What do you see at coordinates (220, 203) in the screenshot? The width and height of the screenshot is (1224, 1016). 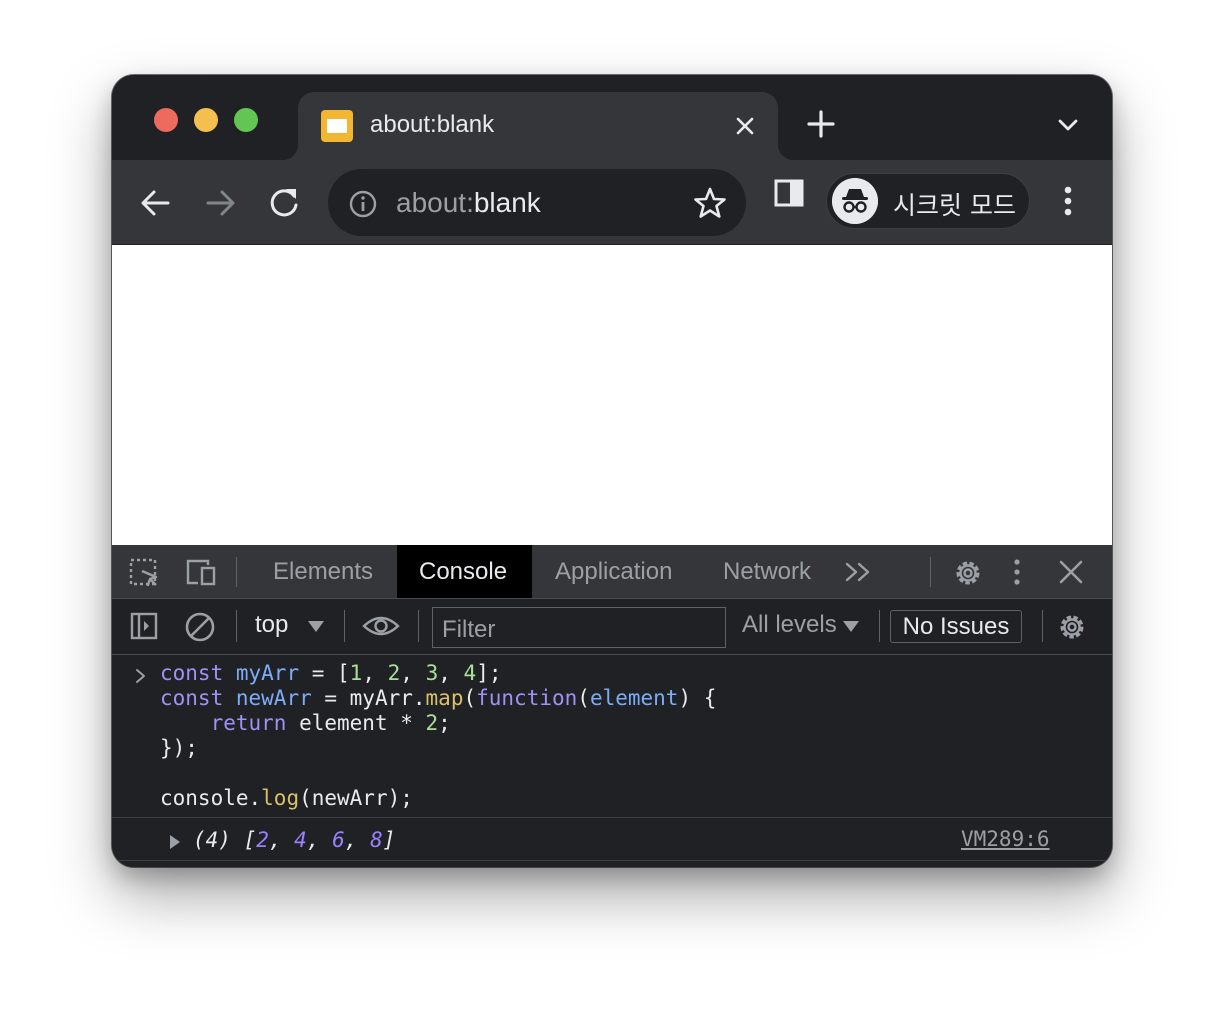 I see `forward-icon` at bounding box center [220, 203].